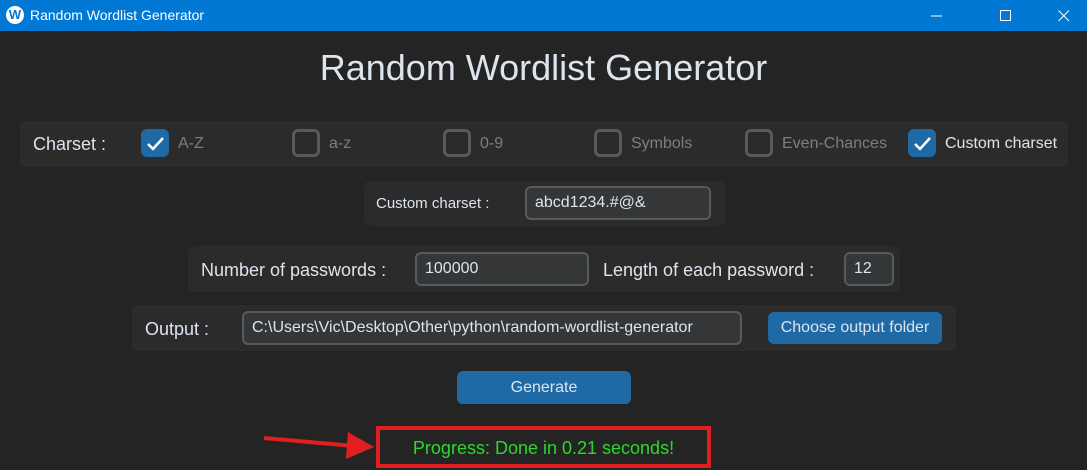  Describe the element at coordinates (457, 143) in the screenshot. I see `checkbox-digits` at that location.